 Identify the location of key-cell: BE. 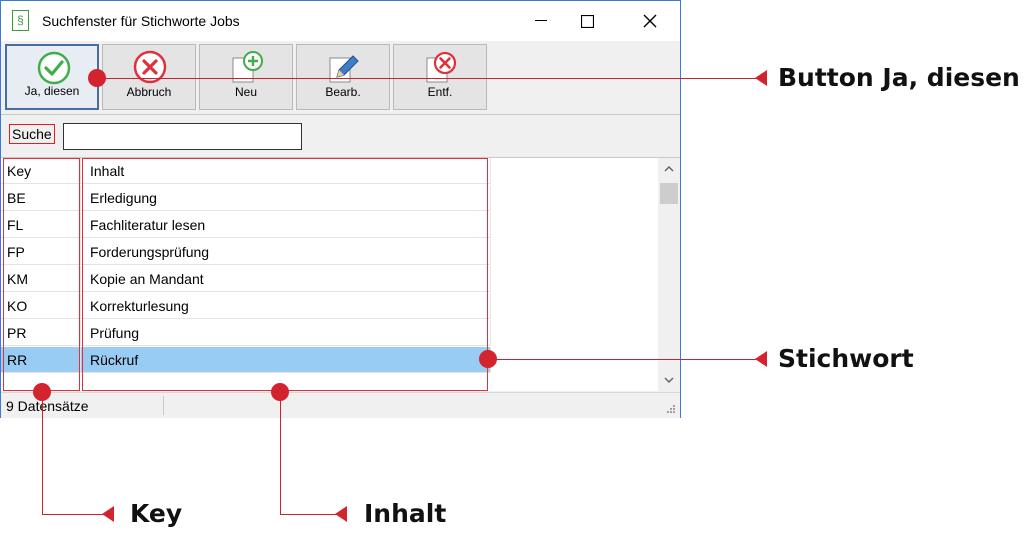
(41, 198).